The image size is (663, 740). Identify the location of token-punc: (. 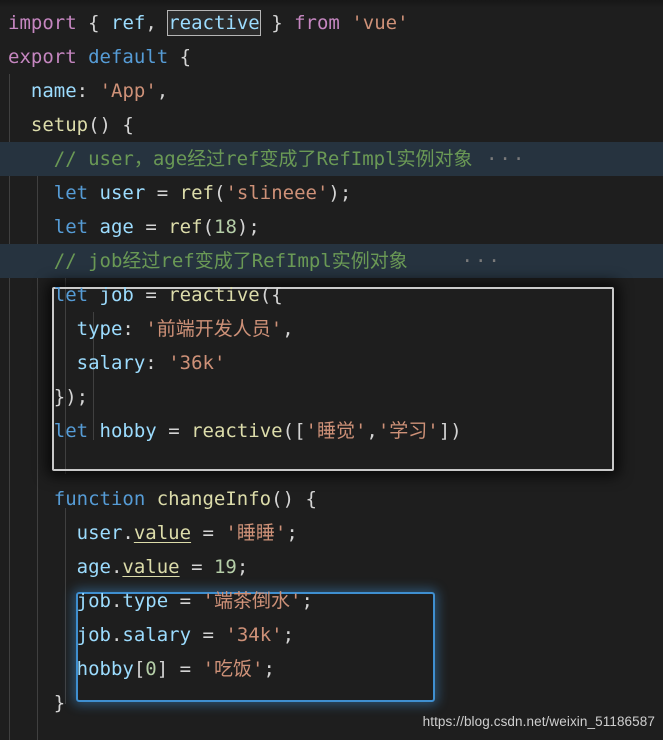
(220, 193).